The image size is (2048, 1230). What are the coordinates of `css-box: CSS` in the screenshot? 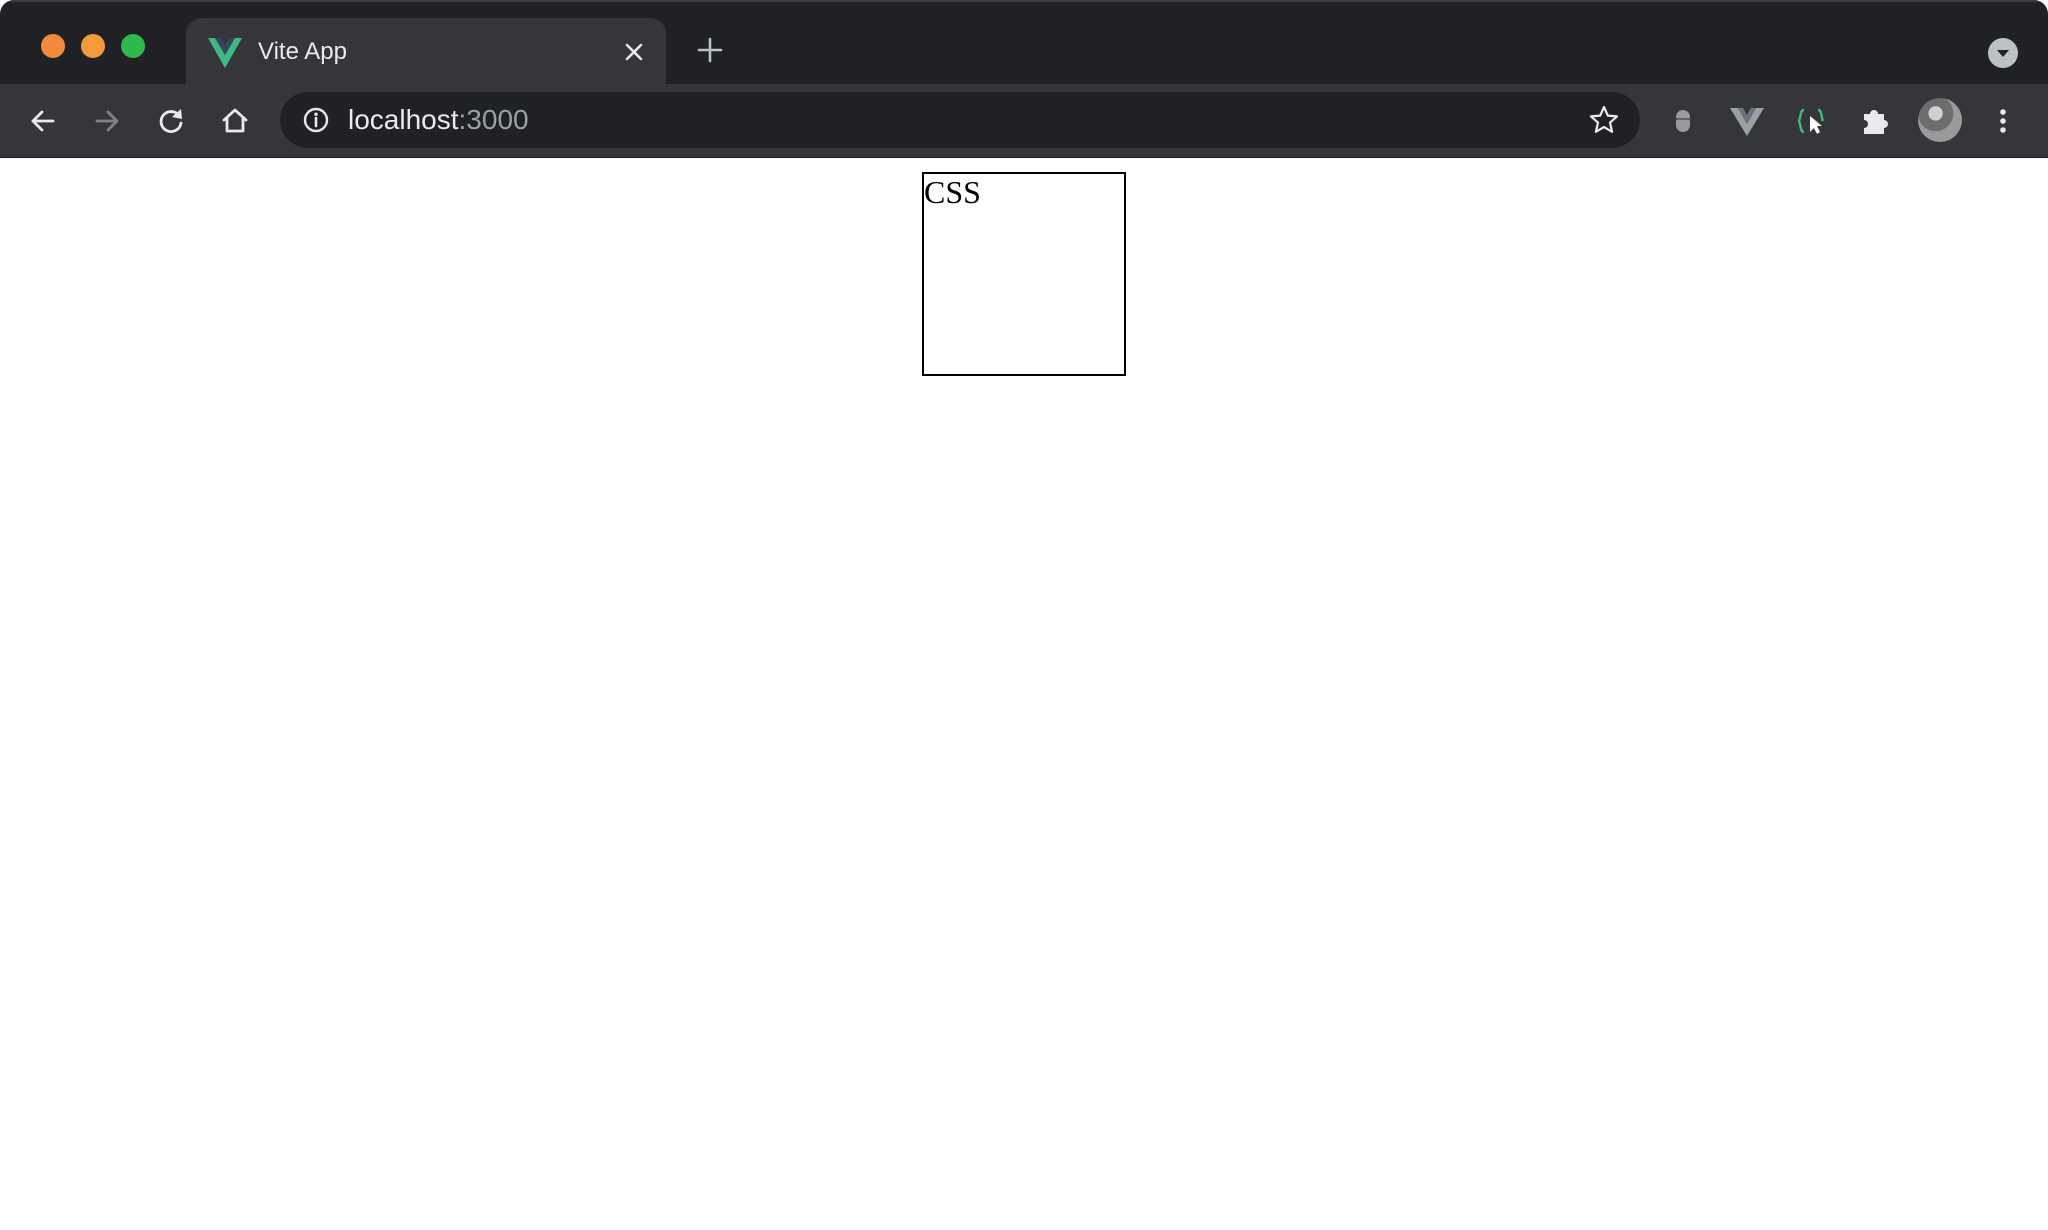 It's located at (1024, 274).